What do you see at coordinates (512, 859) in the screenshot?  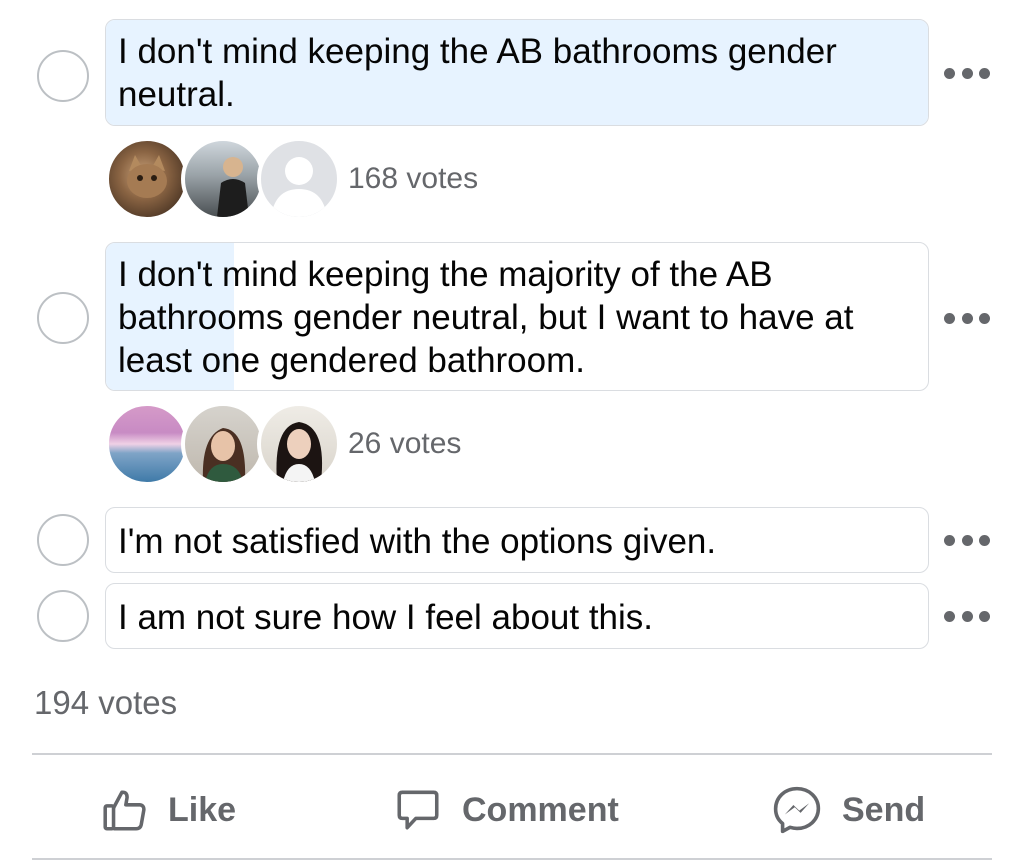 I see `divider-bottom` at bounding box center [512, 859].